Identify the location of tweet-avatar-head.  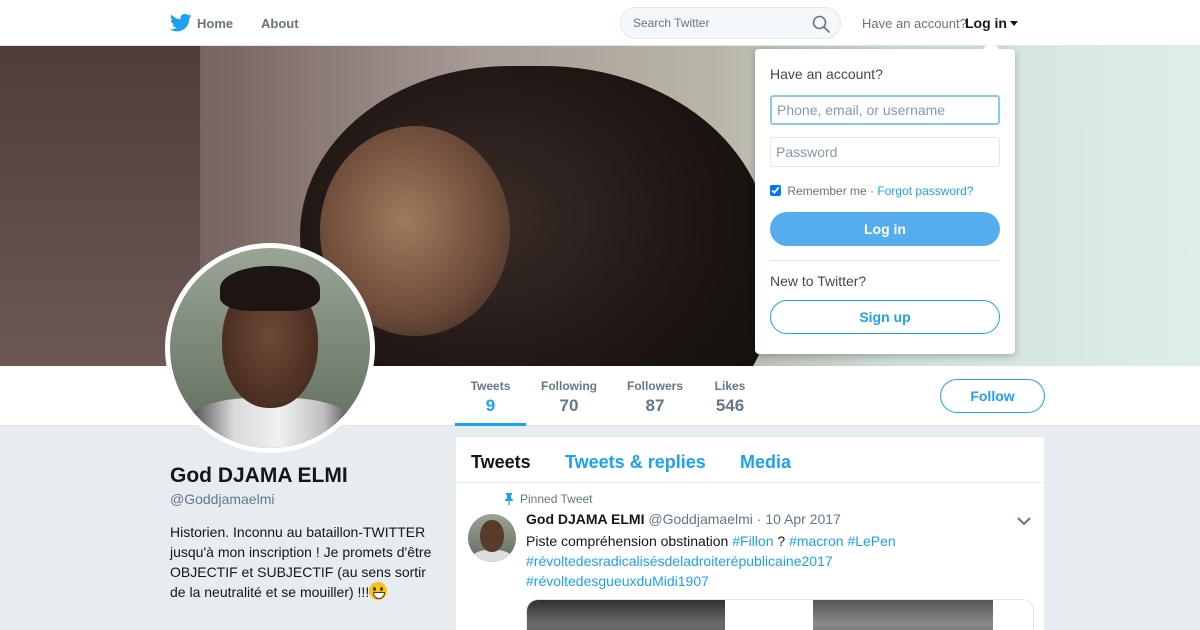
(492, 536).